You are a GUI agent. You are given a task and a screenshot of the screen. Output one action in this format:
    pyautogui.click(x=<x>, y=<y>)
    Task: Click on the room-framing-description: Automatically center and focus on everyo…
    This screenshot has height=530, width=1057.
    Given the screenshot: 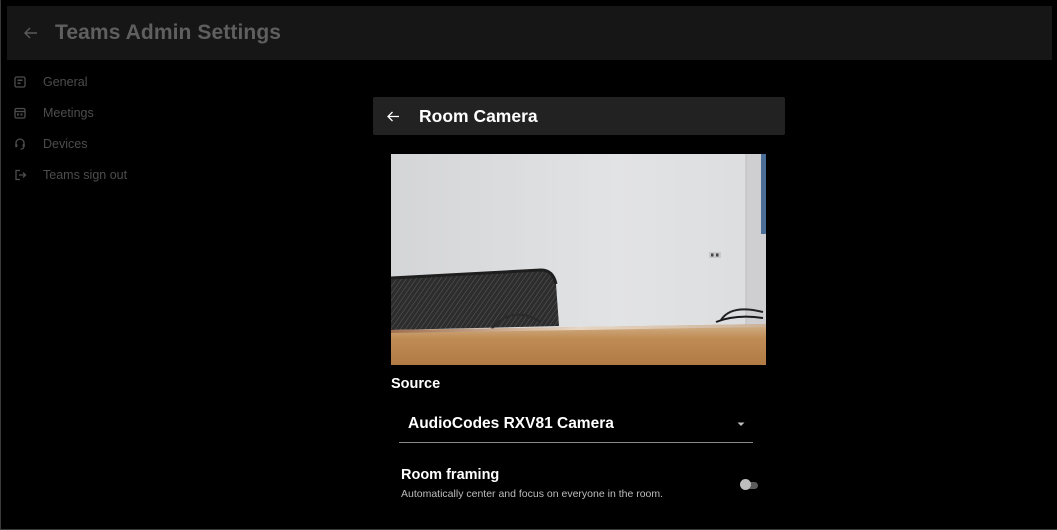 What is the action you would take?
    pyautogui.click(x=532, y=494)
    